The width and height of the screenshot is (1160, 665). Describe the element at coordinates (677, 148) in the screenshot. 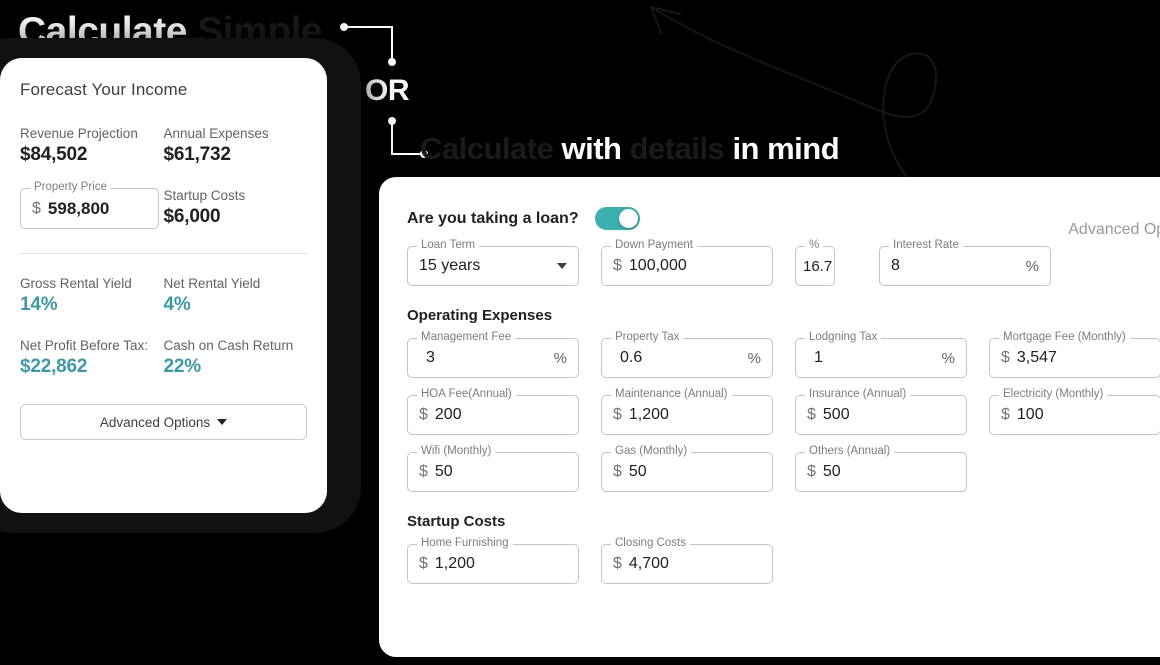

I see `headline-bottom-part3: details` at that location.